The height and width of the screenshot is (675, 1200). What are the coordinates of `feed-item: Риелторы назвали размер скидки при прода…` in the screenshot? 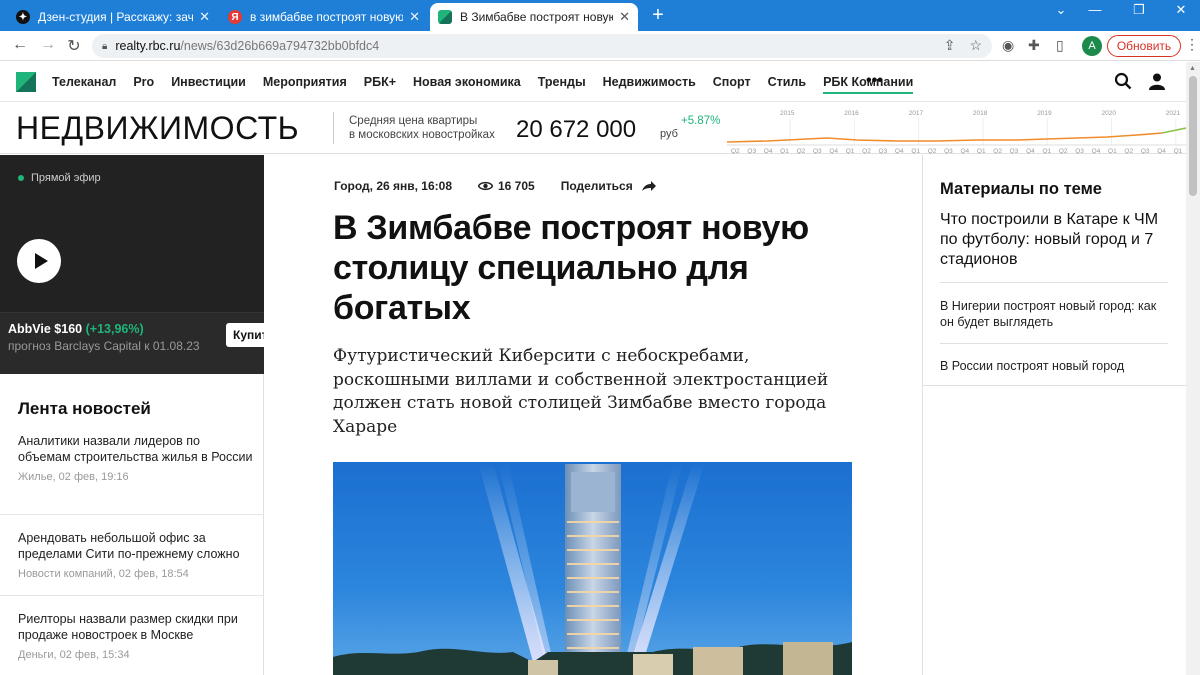 It's located at (136, 636).